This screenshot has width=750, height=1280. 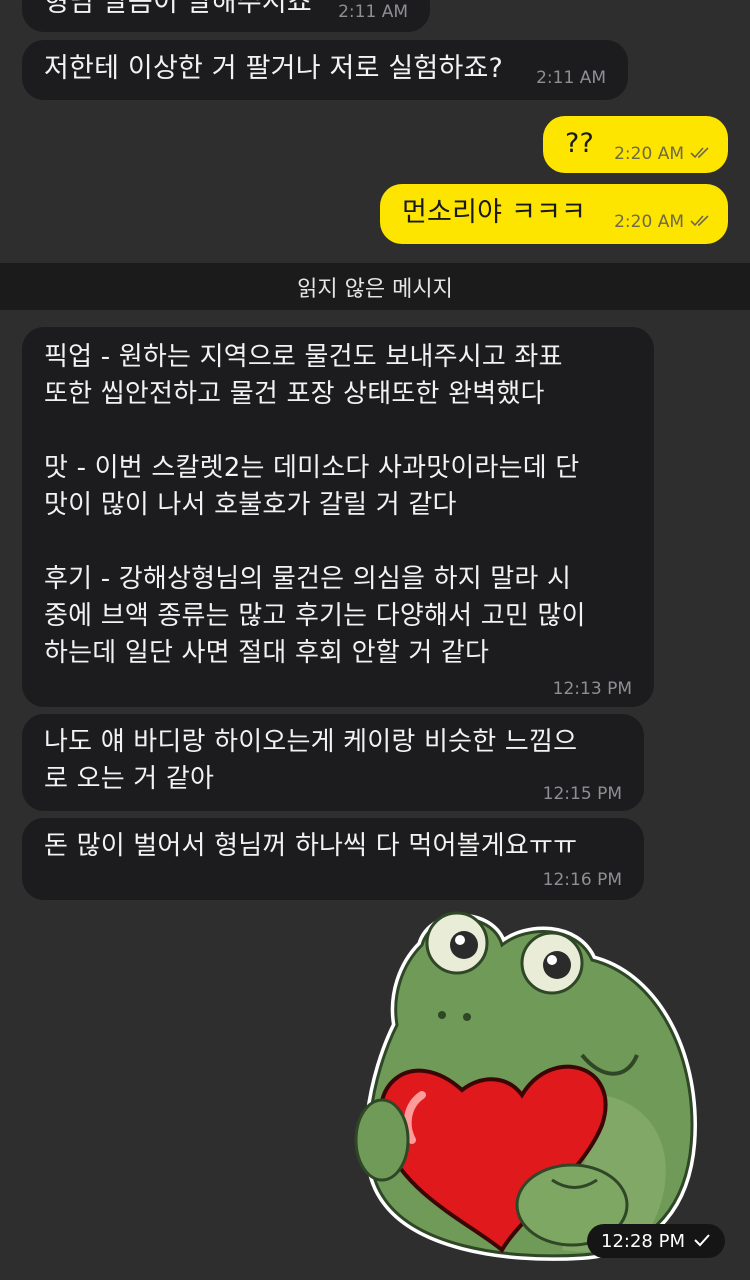 I want to click on message-bubble-incoming: 돈 많이 벌어서 형님꺼 하나씩 다 먹어볼게요ㅠㅠ 12:16 PM, so click(x=333, y=859).